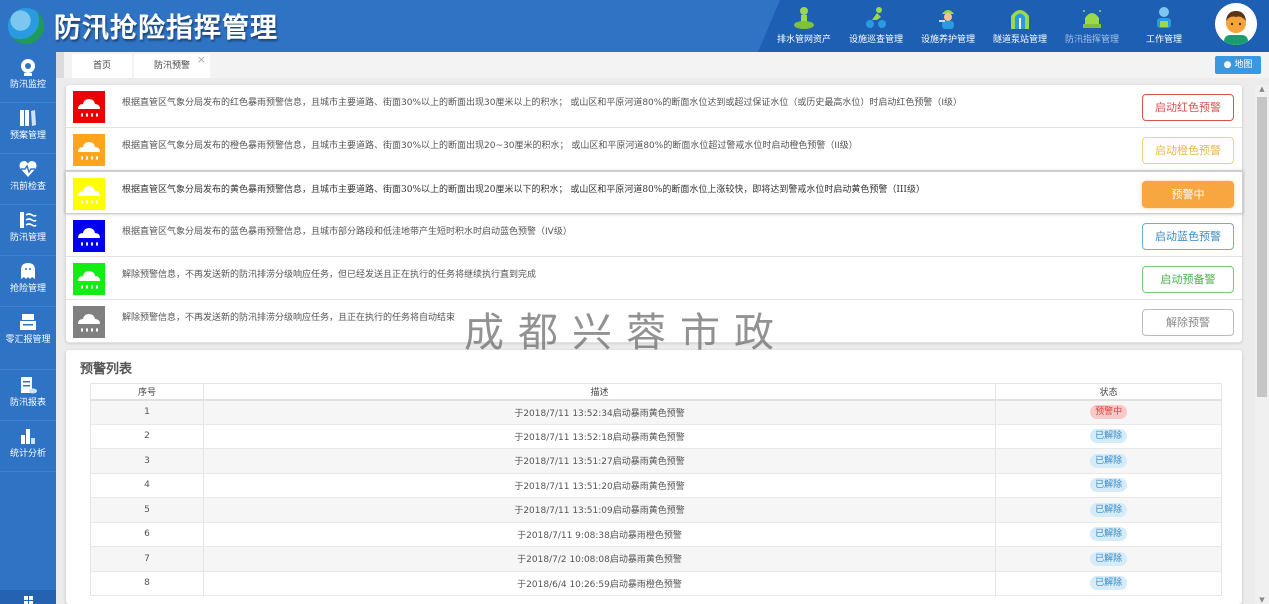 This screenshot has width=1269, height=604. What do you see at coordinates (28, 395) in the screenshot?
I see `sidebar-item-flood-report: 防汛报表` at bounding box center [28, 395].